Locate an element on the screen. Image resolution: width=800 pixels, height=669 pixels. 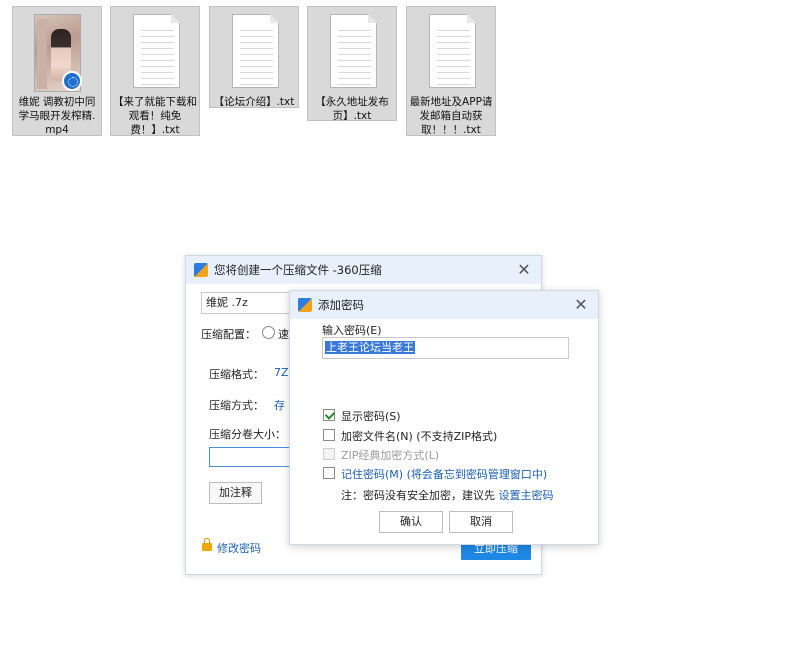
file-item-text: 最新地址及APP请发邮箱自动获取！！！.txt is located at coordinates (451, 71).